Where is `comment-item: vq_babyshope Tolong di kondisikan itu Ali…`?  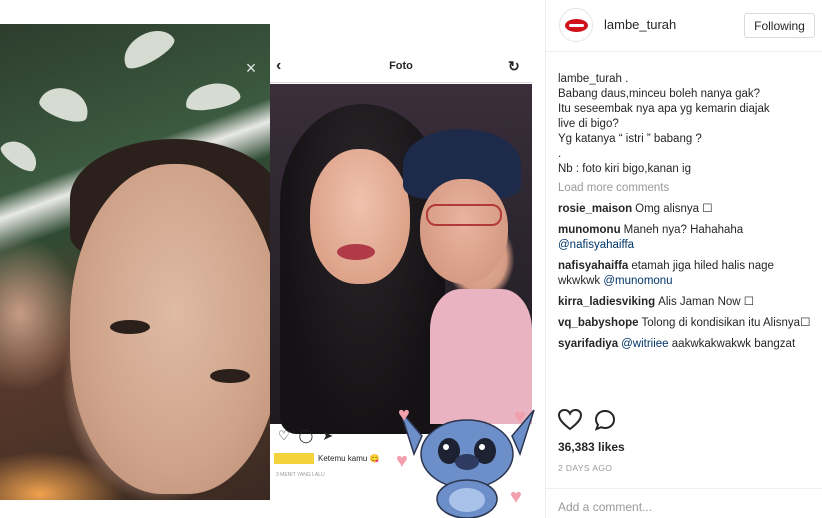 comment-item: vq_babyshope Tolong di kondisikan itu Ali… is located at coordinates (687, 323).